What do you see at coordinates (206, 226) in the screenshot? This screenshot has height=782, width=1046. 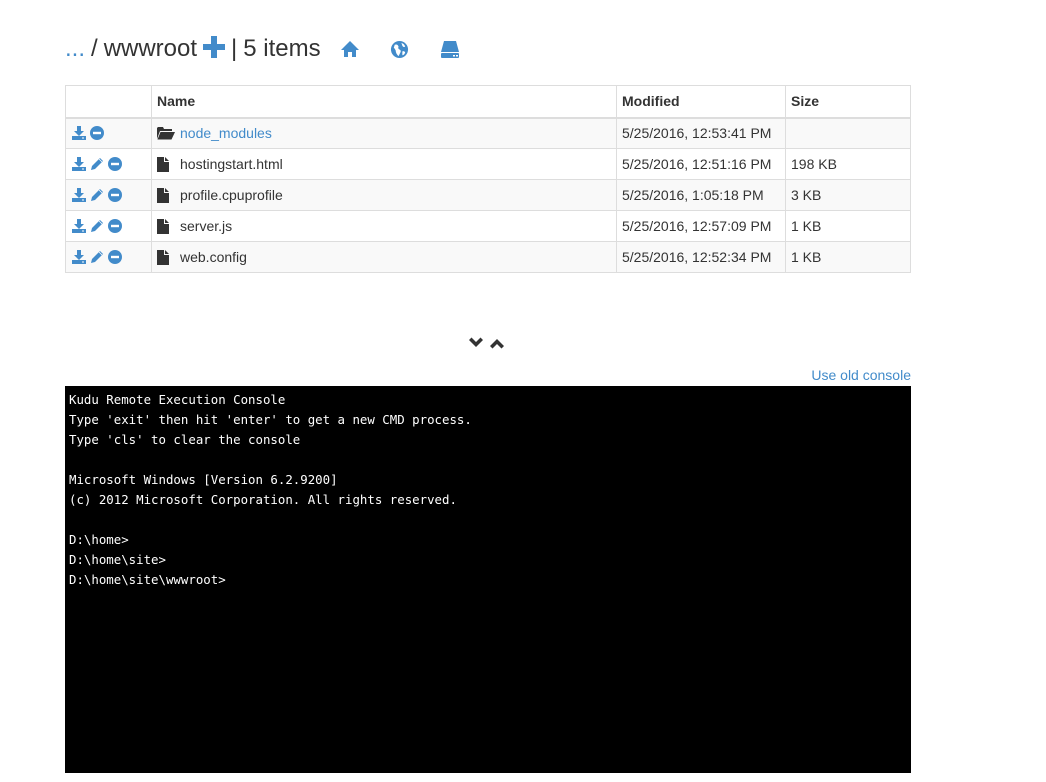 I see `file-name: server.js` at bounding box center [206, 226].